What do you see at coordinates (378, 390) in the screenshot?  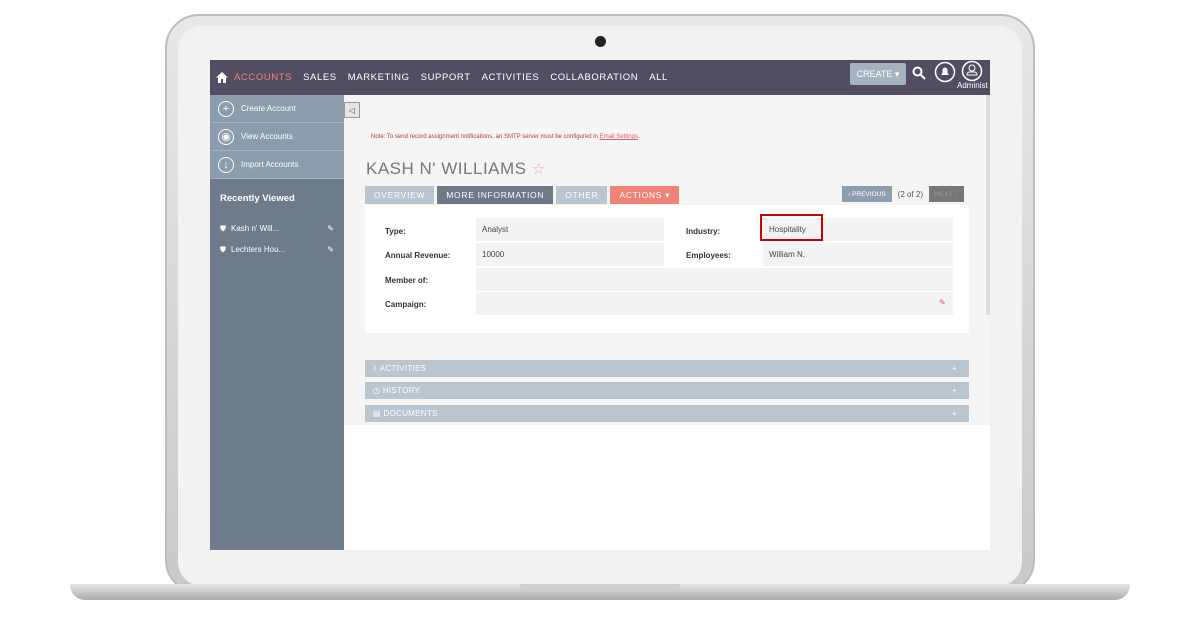 I see `history-icon: ◷` at bounding box center [378, 390].